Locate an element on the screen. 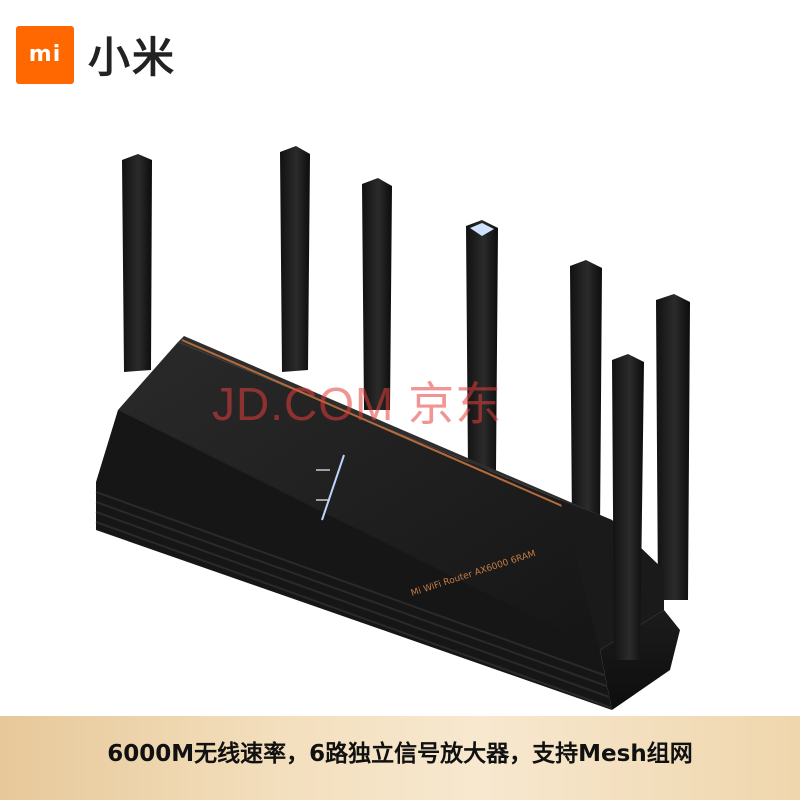 The image size is (800, 800). jd-watermark: JD.COM 京东 is located at coordinates (357, 404).